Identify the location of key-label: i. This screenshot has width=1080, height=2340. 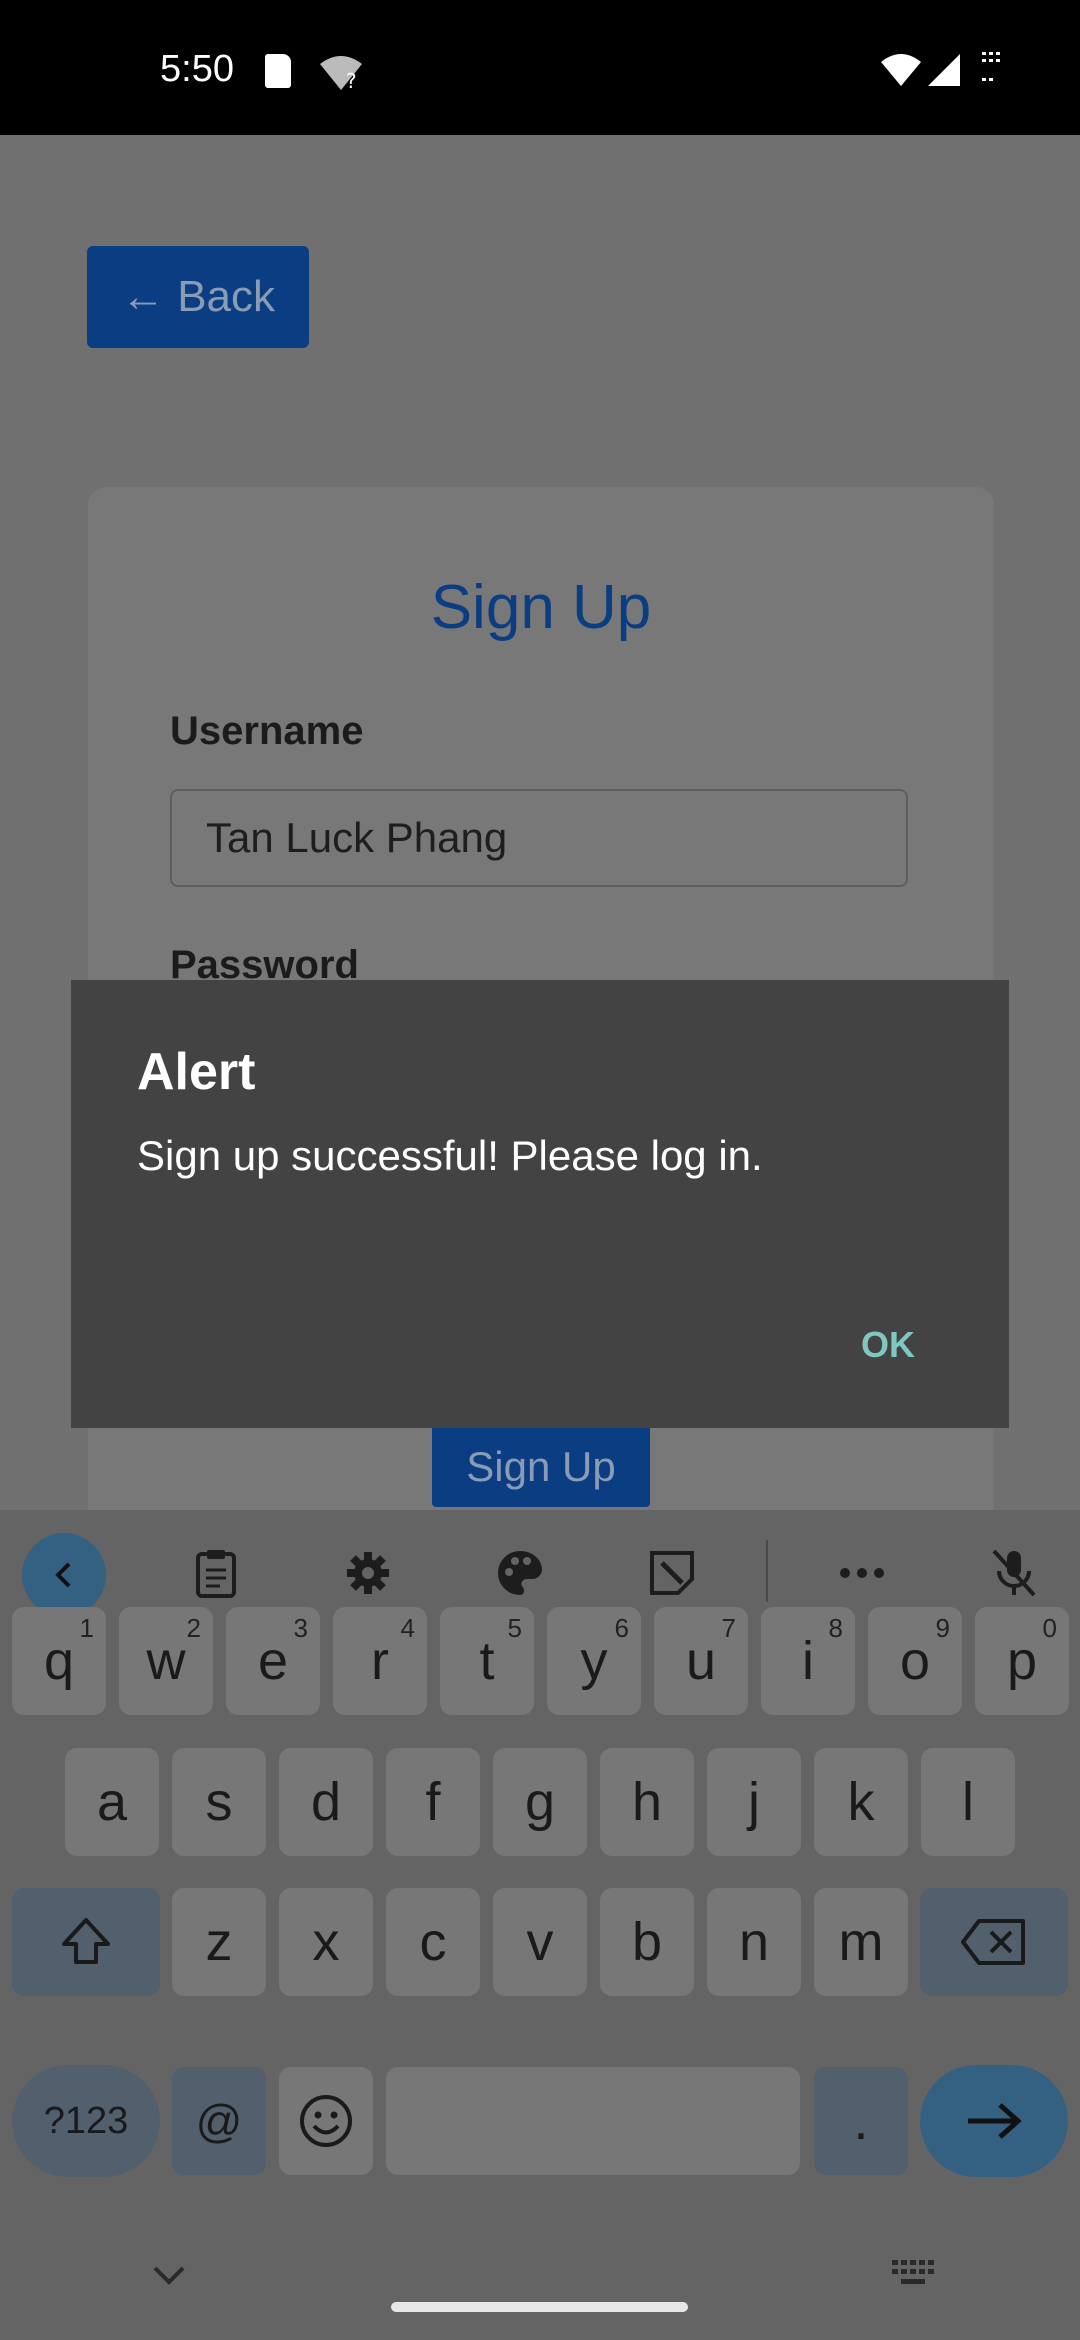
(808, 1661).